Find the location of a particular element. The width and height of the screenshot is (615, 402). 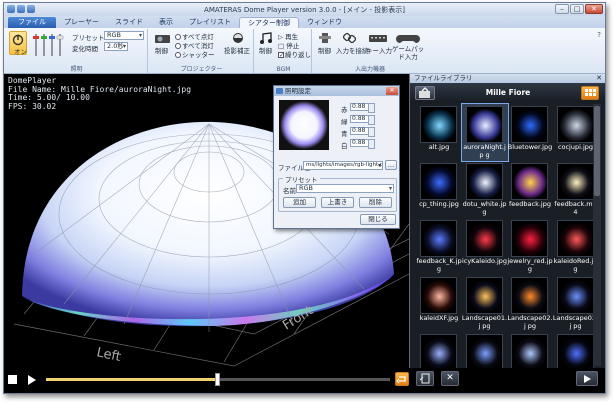

io-control-button: 制御 is located at coordinates (326, 45).